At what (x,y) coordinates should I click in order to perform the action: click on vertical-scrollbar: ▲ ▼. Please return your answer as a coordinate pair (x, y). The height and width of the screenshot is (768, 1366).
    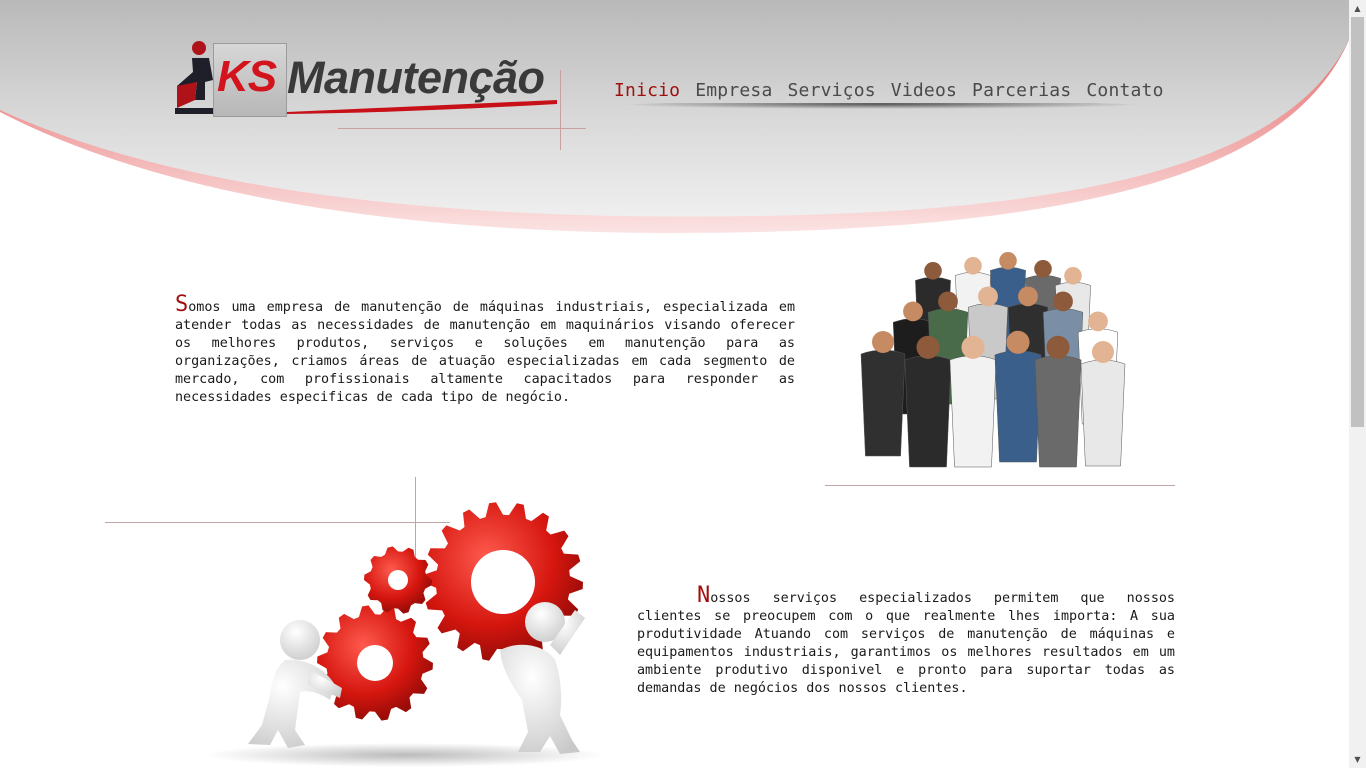
    Looking at the image, I should click on (1357, 384).